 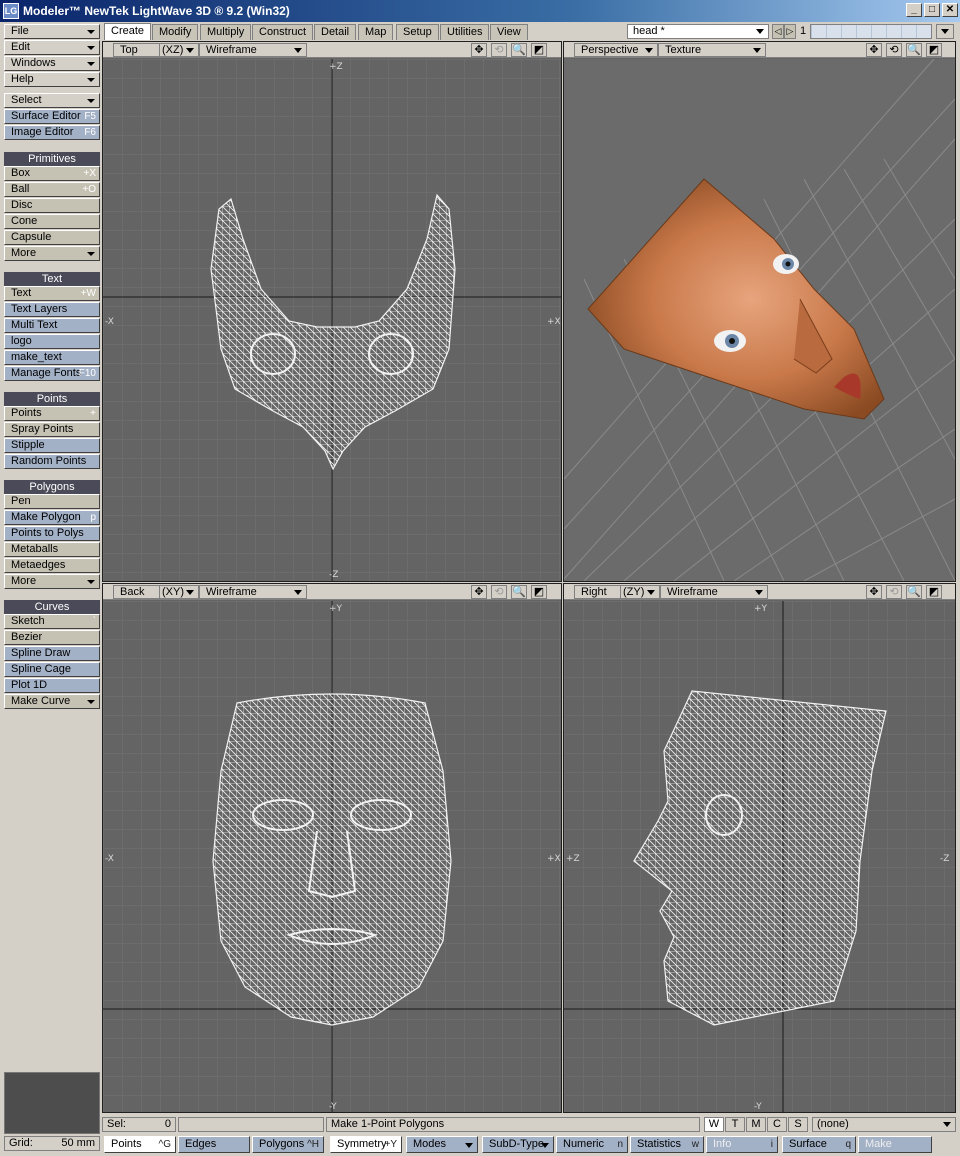 What do you see at coordinates (52, 357) in the screenshot?
I see `make-text-button: make_text` at bounding box center [52, 357].